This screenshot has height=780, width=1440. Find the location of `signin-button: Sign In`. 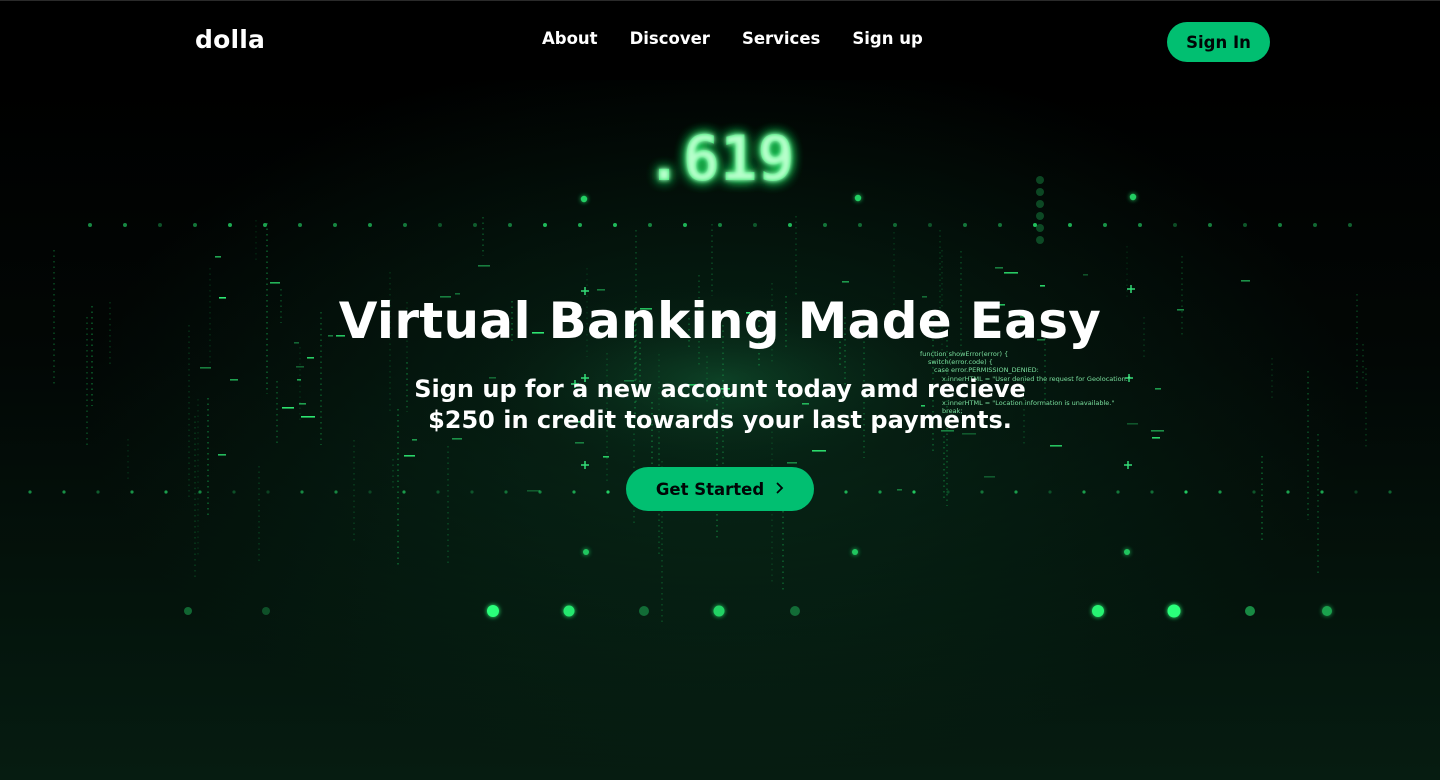

signin-button: Sign In is located at coordinates (1218, 42).